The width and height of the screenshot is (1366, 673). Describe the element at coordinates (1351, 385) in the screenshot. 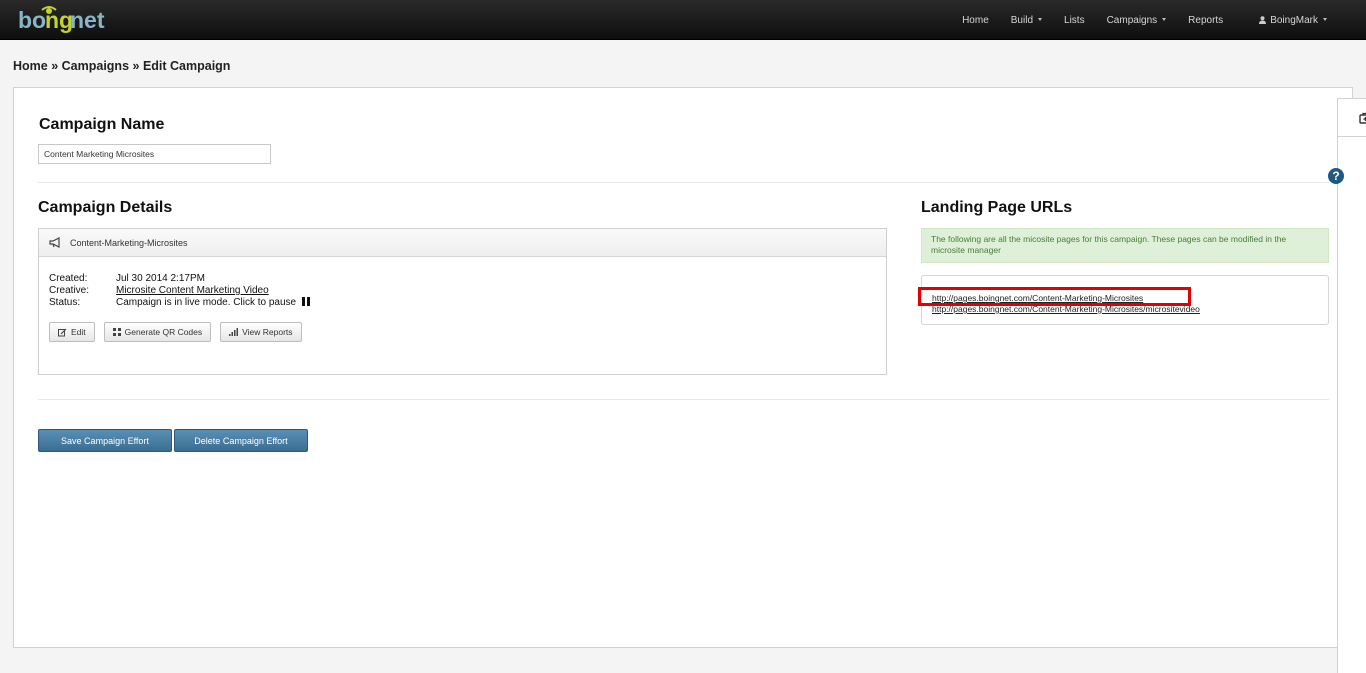

I see `side-panel-tab` at that location.